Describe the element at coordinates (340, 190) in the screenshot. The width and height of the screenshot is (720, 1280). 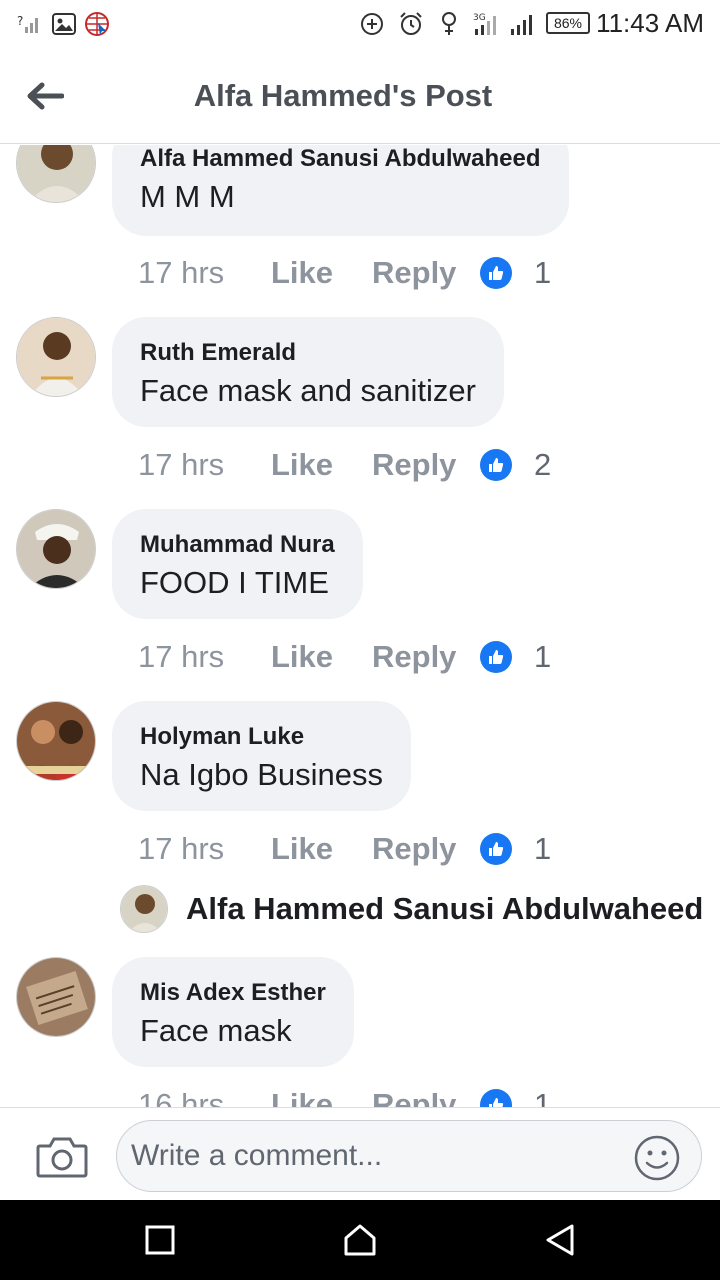
I see `comment-bubble: Alfa Hammed Sanusi Abdulwaheed M M M` at that location.